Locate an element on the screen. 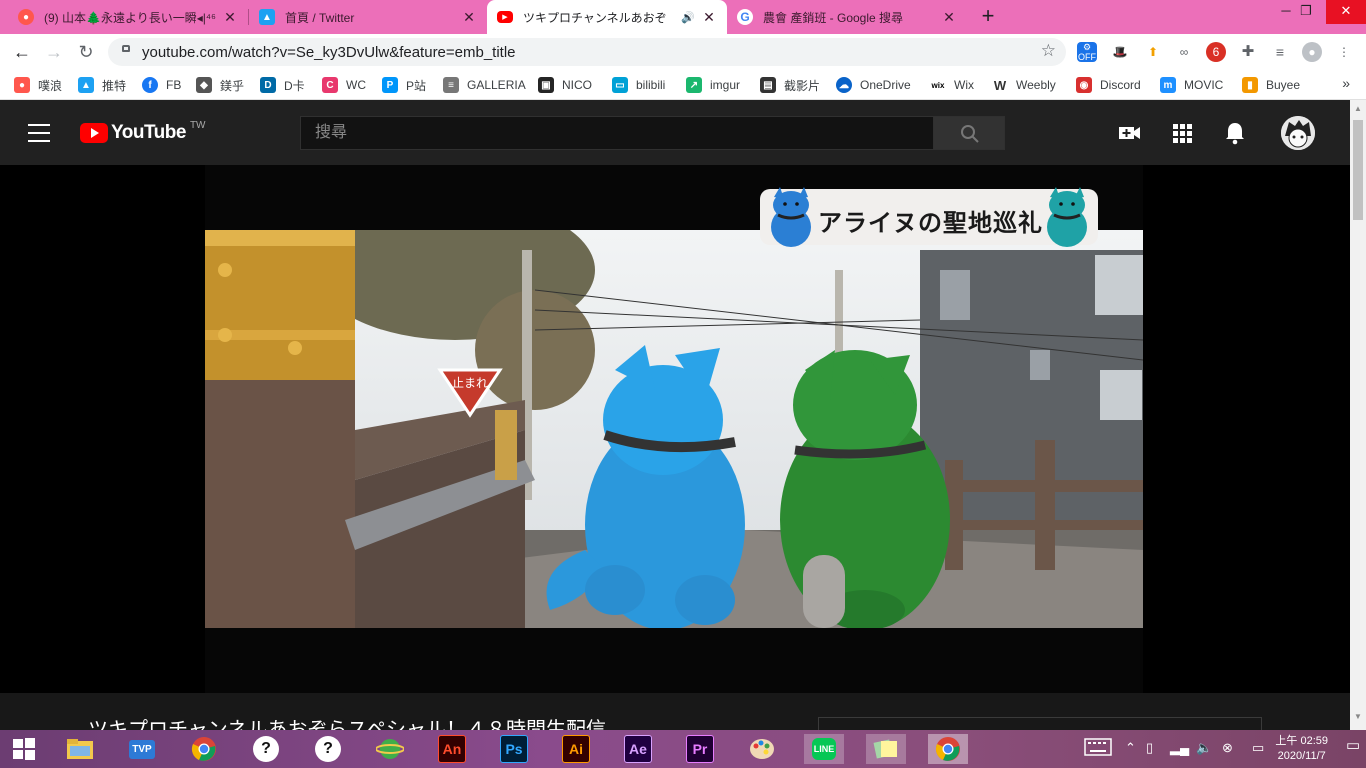 The image size is (1366, 768). bookmark-label: imgur is located at coordinates (725, 85).